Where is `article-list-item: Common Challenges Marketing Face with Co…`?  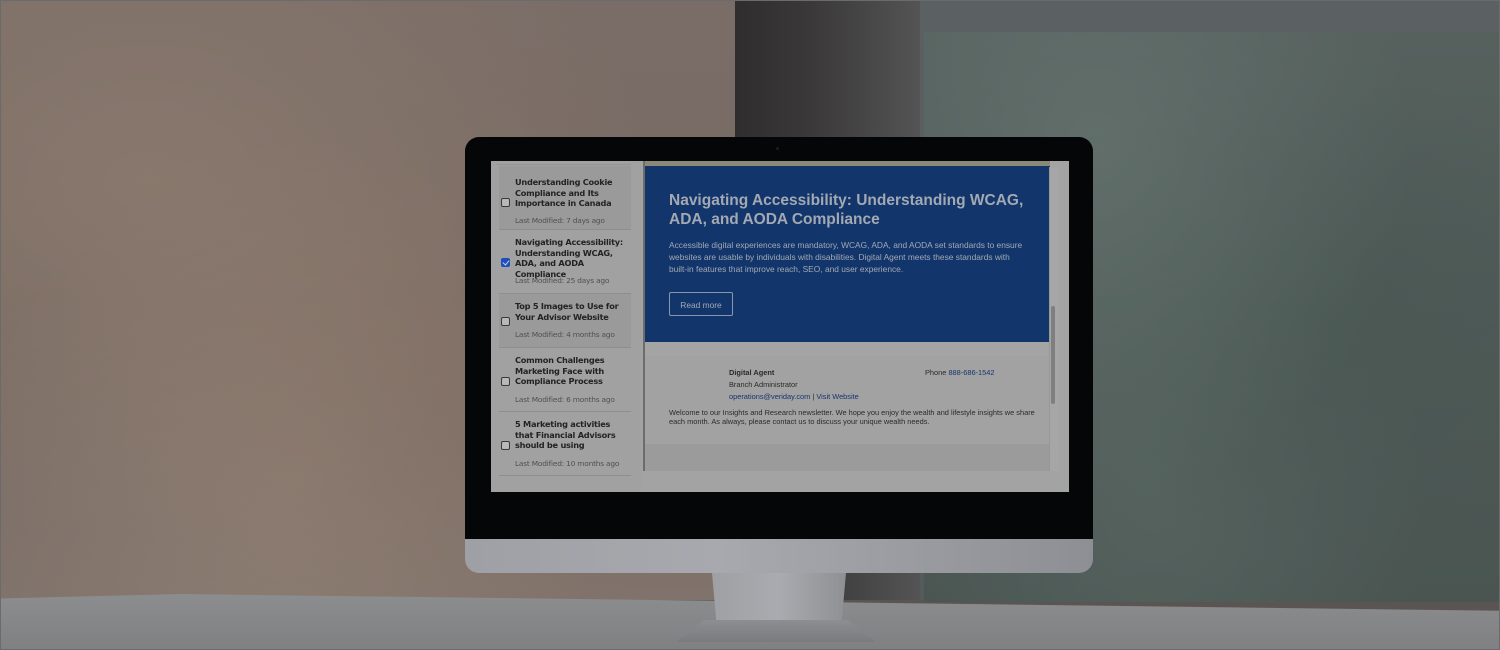 article-list-item: Common Challenges Marketing Face with Co… is located at coordinates (565, 380).